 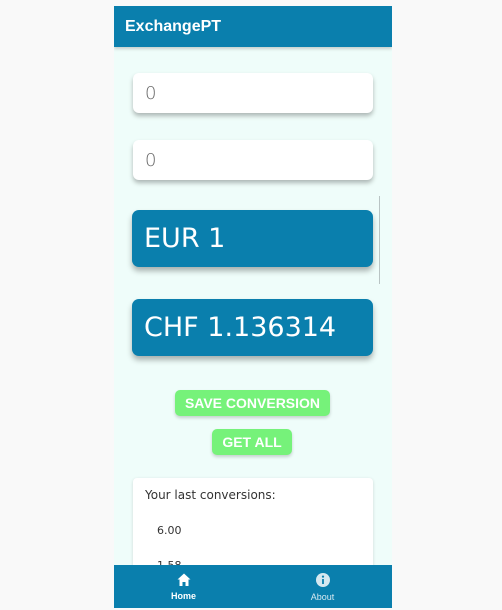 I want to click on save-conversion-button: SAVE CONVERSION, so click(x=252, y=403).